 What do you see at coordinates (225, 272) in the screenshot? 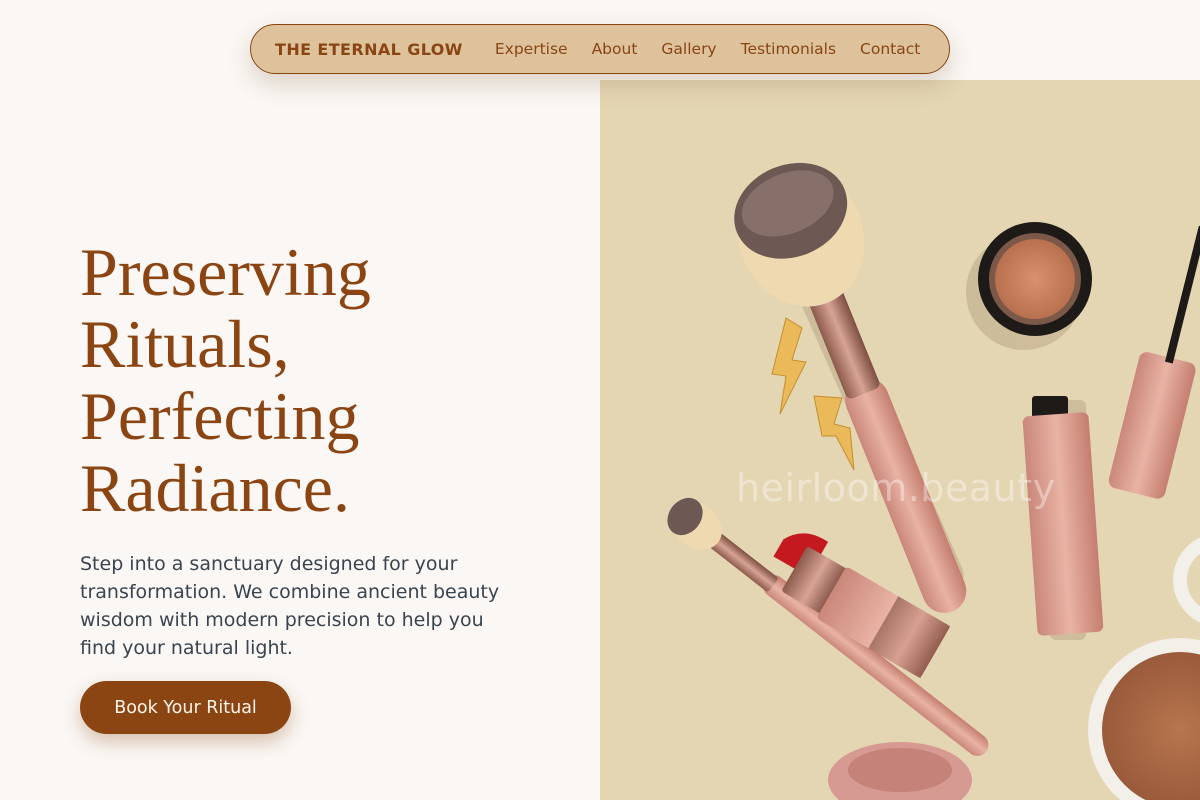
I see `hero-title-line: Preserving` at bounding box center [225, 272].